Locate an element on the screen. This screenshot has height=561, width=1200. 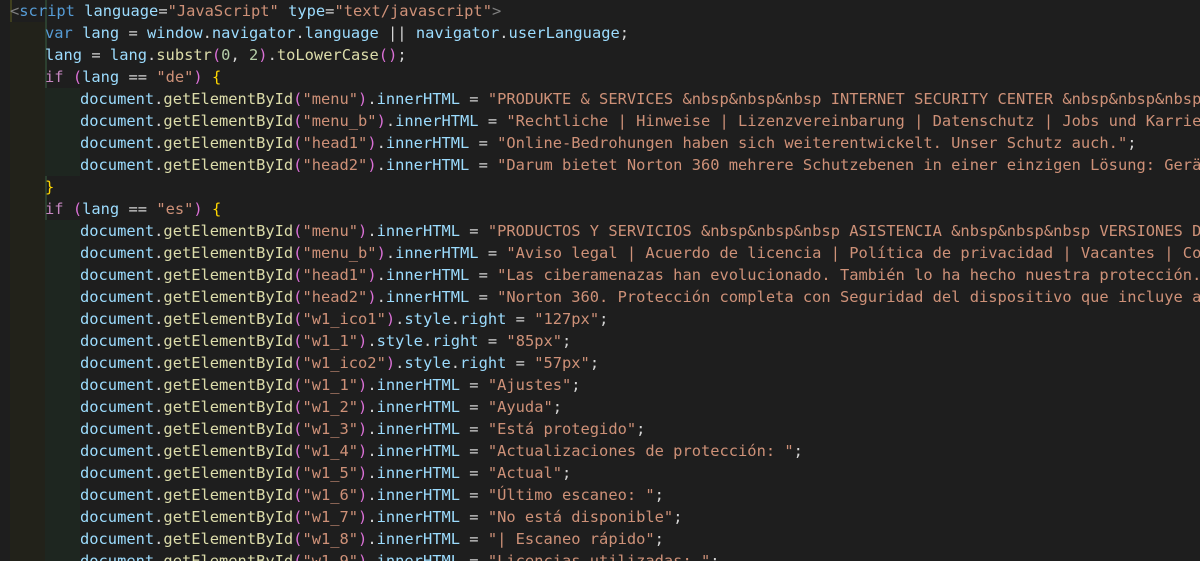
code-line-text: lang = lang.substr(0, 2).toLowerCase(); is located at coordinates (226, 55).